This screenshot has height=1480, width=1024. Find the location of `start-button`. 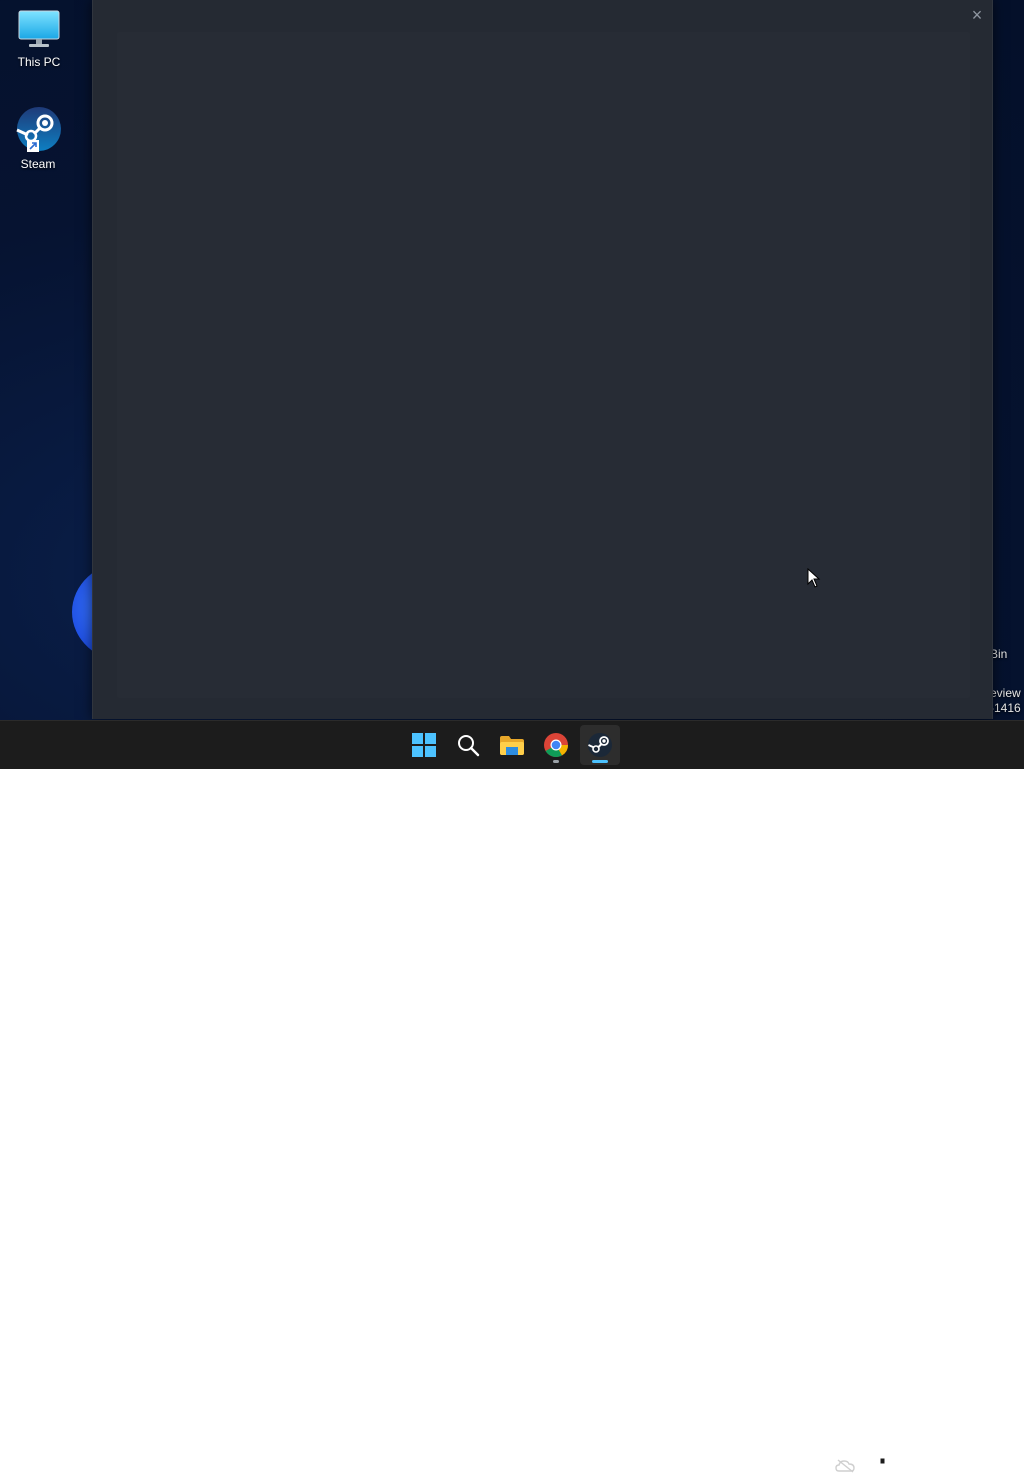

start-button is located at coordinates (424, 745).